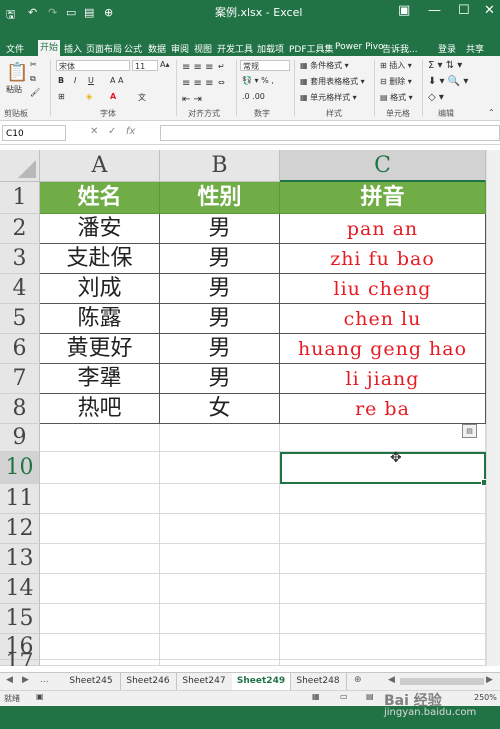  I want to click on share-button: 共享, so click(475, 48).